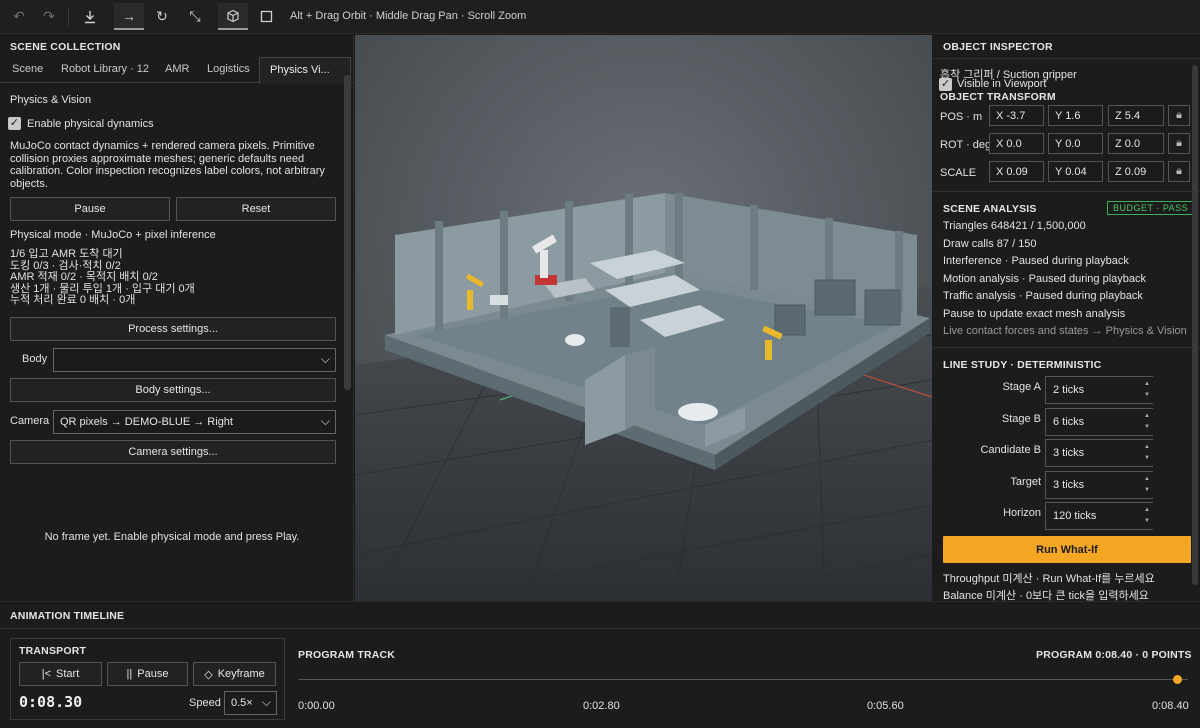 The width and height of the screenshot is (1200, 728). Describe the element at coordinates (129, 16) in the screenshot. I see `move-tool-icon: →` at that location.